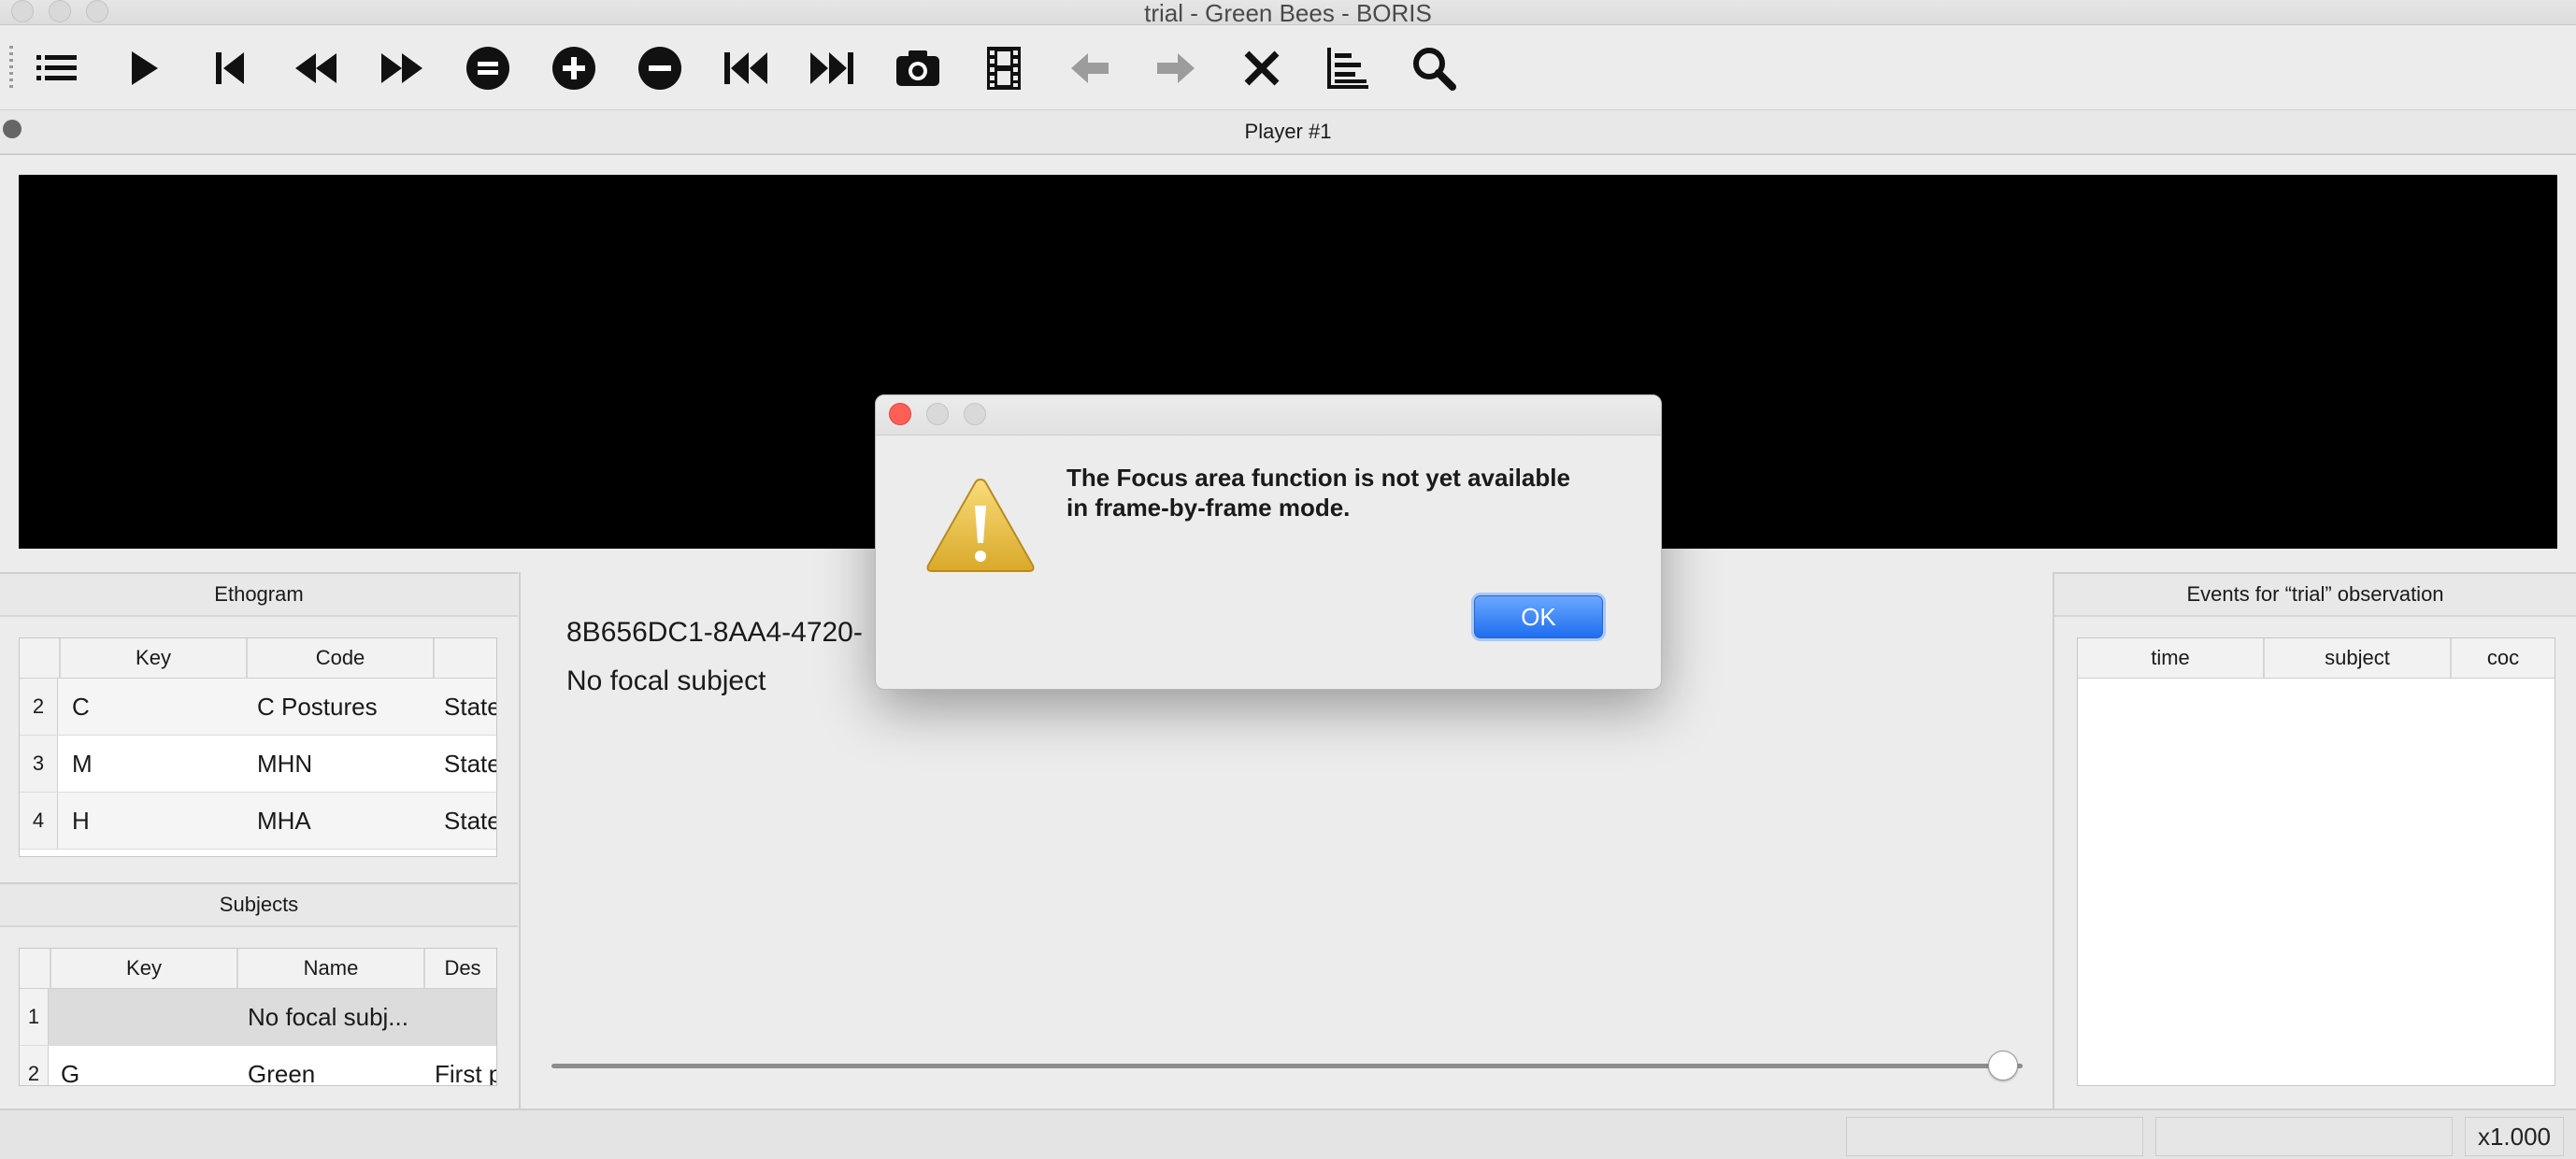 This screenshot has height=1159, width=2576. I want to click on subjects-header: Key Name Des, so click(258, 969).